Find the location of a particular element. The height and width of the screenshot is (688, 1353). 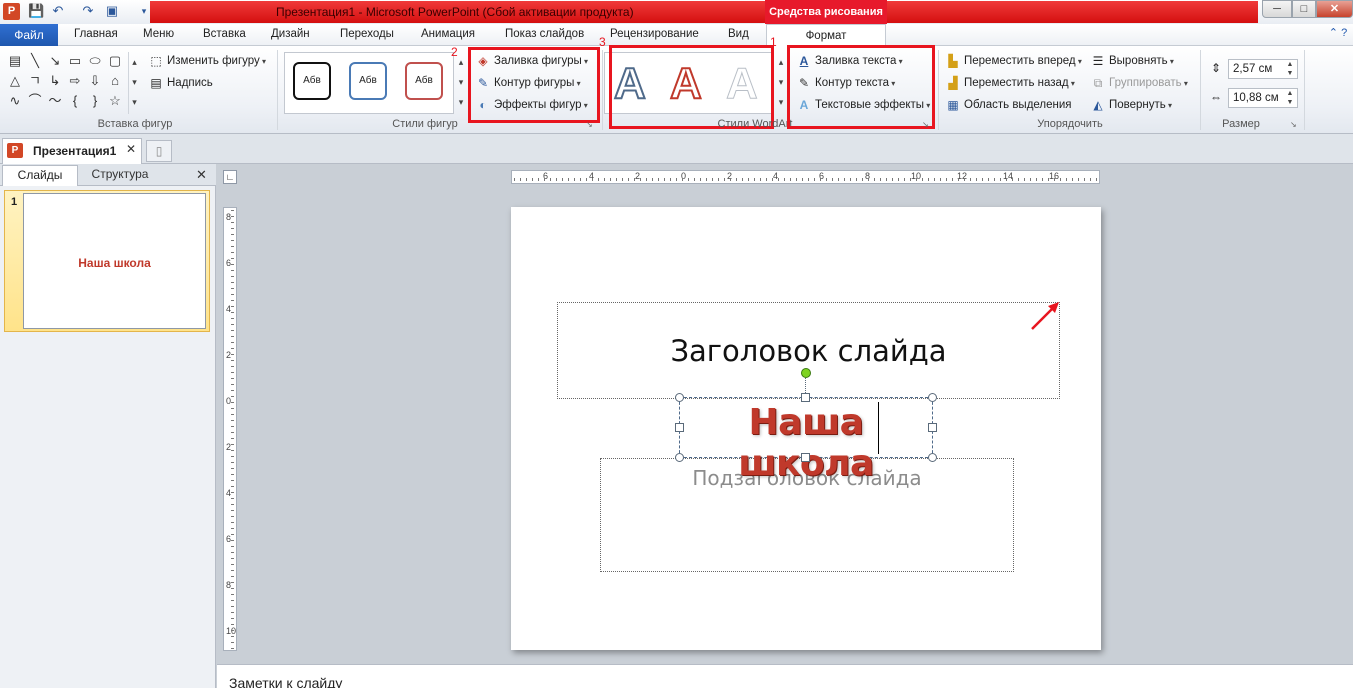

rounded-rect-shape-icon: ▢ is located at coordinates (115, 61).